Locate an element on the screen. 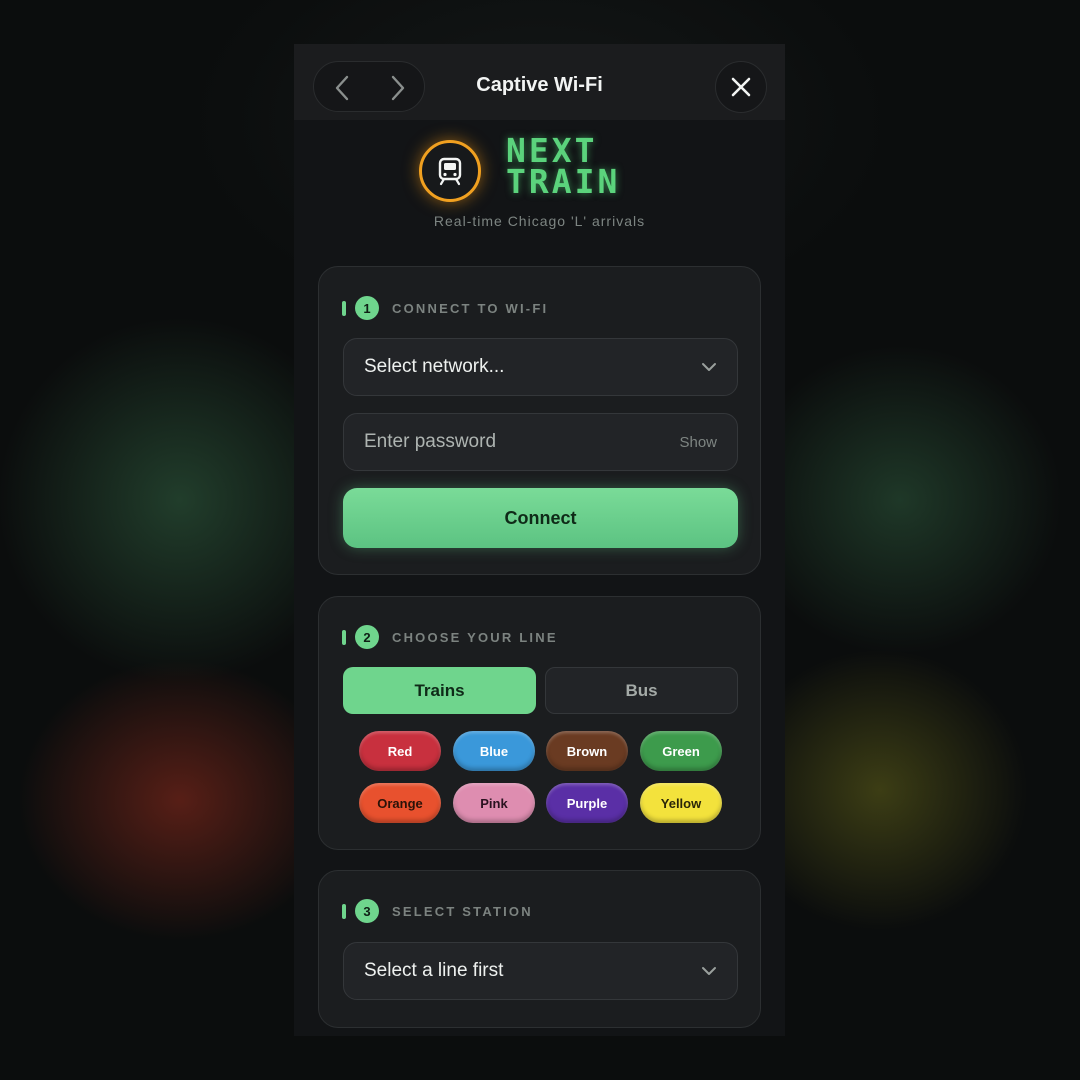 This screenshot has height=1080, width=1080. line-pill-blue: Blue is located at coordinates (494, 751).